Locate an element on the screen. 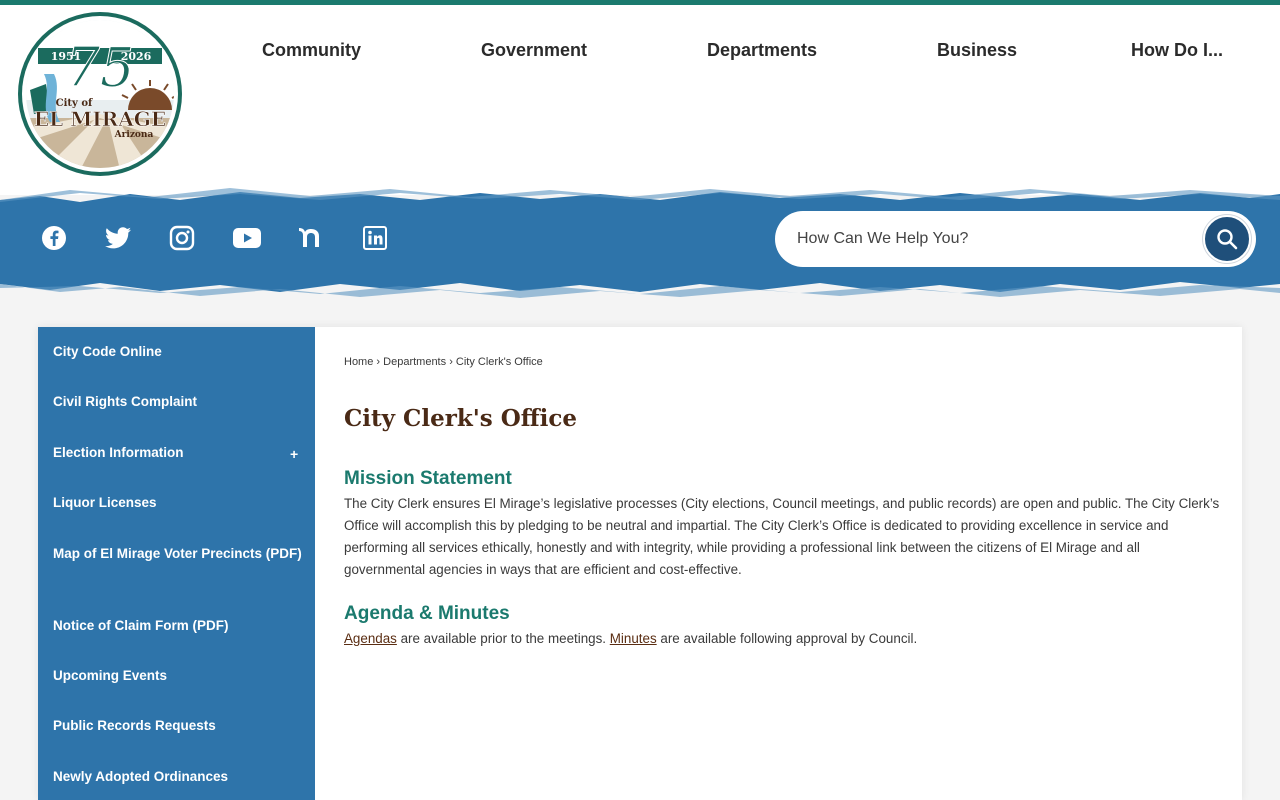 Image resolution: width=1280 pixels, height=800 pixels. search-icon is located at coordinates (1227, 239).